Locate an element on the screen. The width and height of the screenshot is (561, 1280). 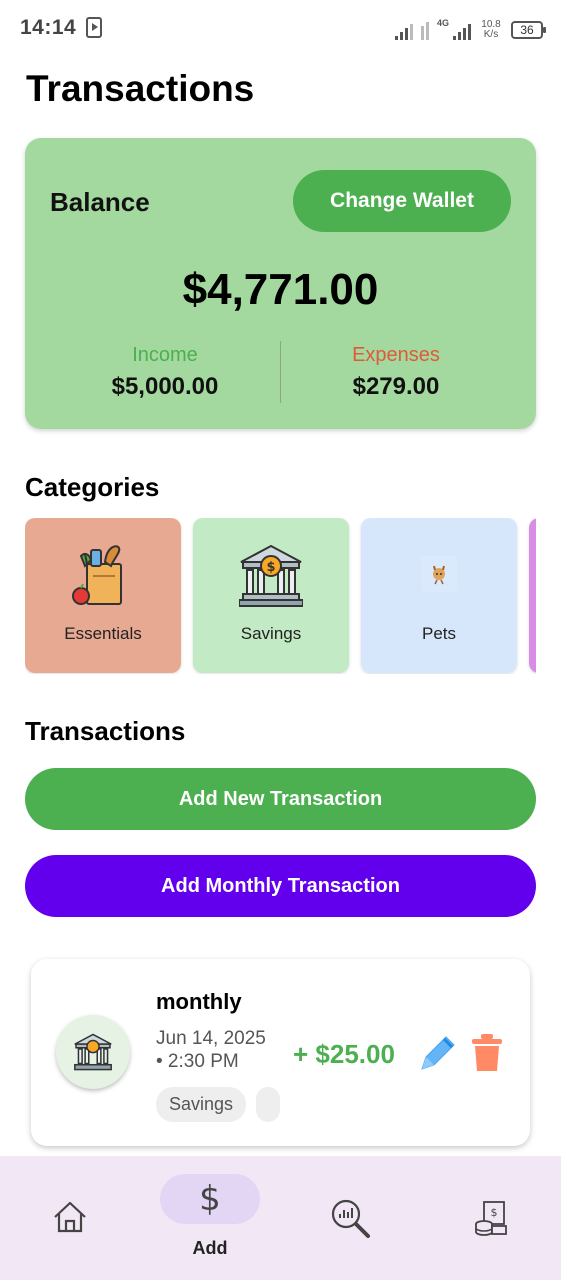
category-card-savings: $ Savings is located at coordinates (271, 595).